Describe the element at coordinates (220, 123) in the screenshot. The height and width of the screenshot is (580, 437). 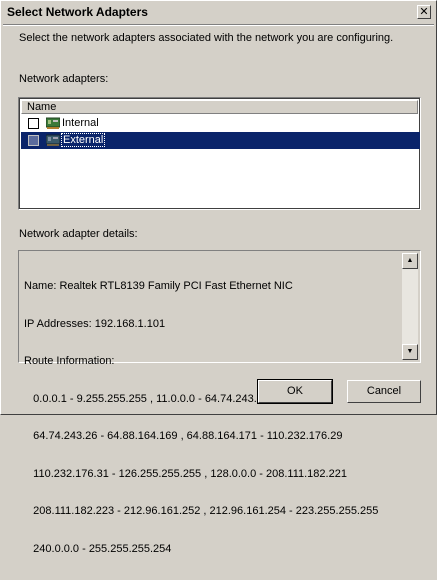
I see `adapter-row-internal: Internal` at that location.